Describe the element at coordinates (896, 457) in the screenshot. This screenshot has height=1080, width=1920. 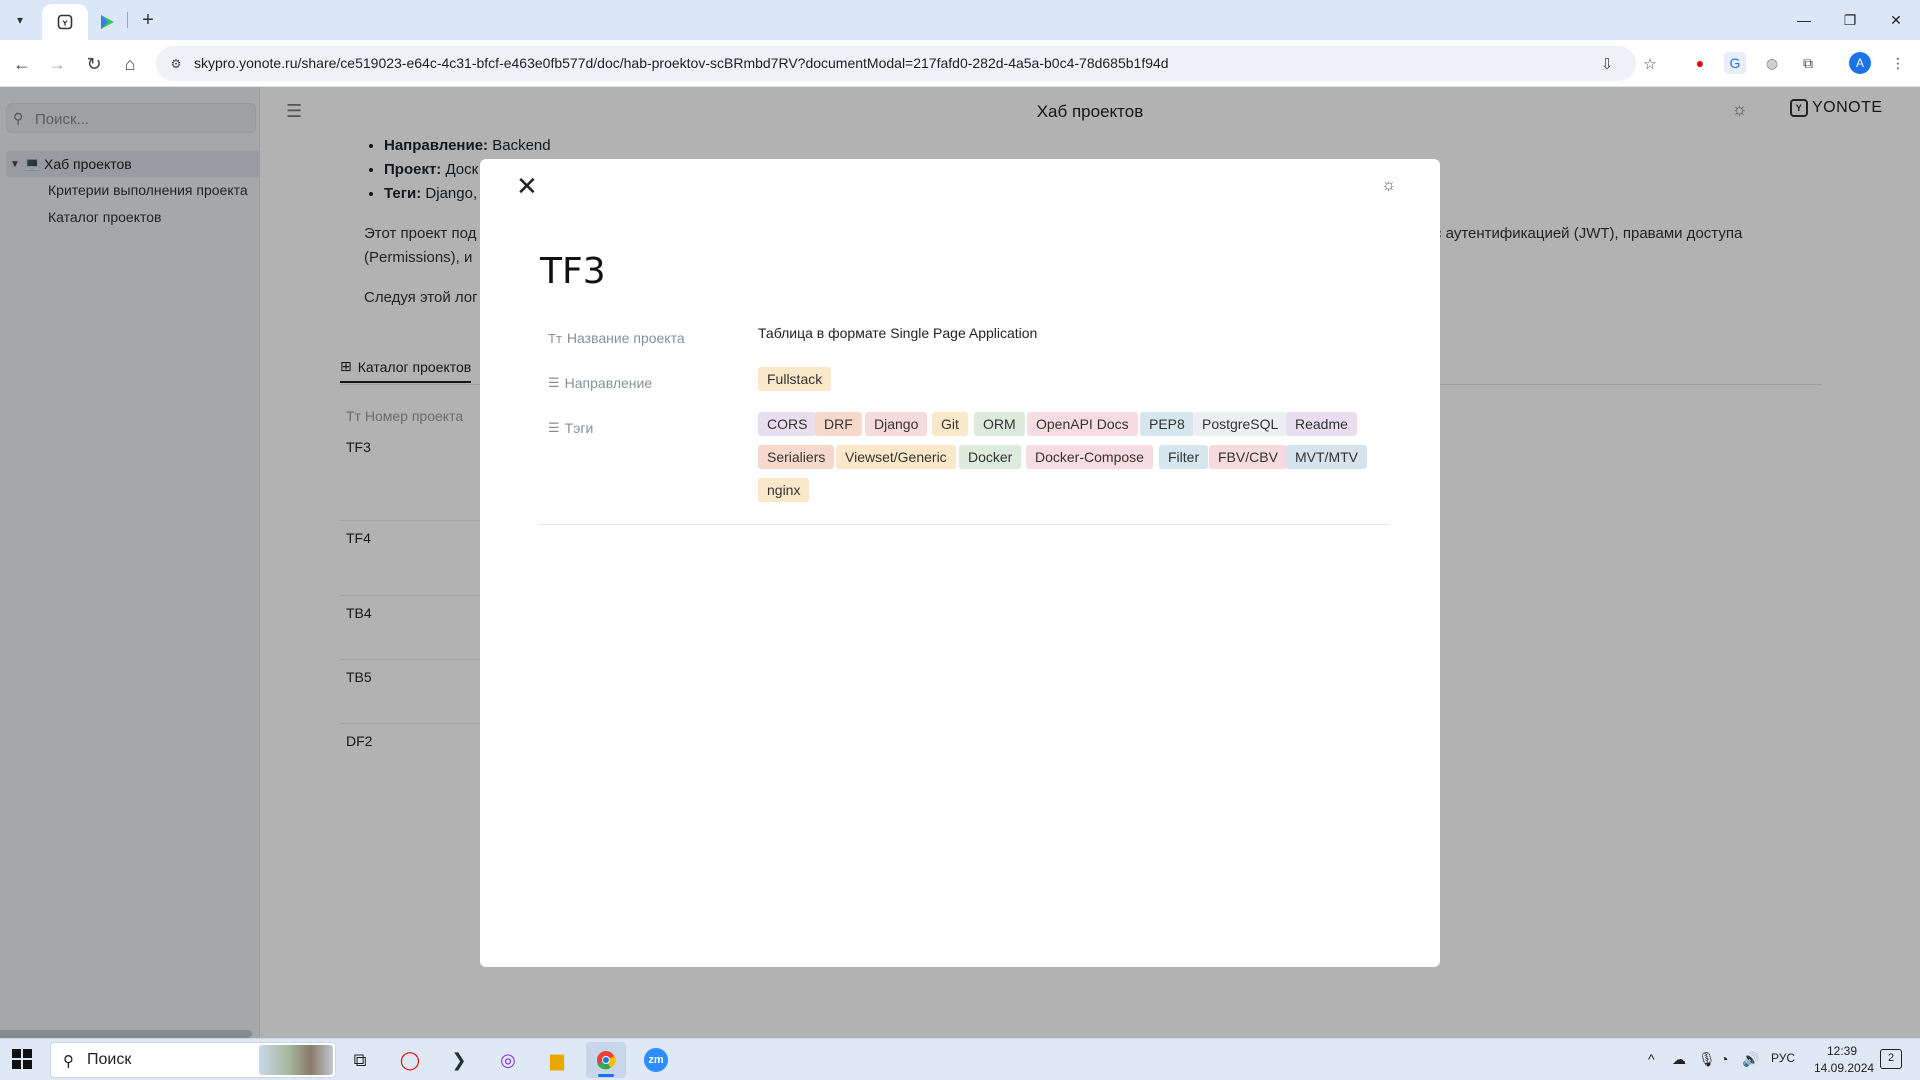
I see `tag-chip: Viewset/Generic` at that location.